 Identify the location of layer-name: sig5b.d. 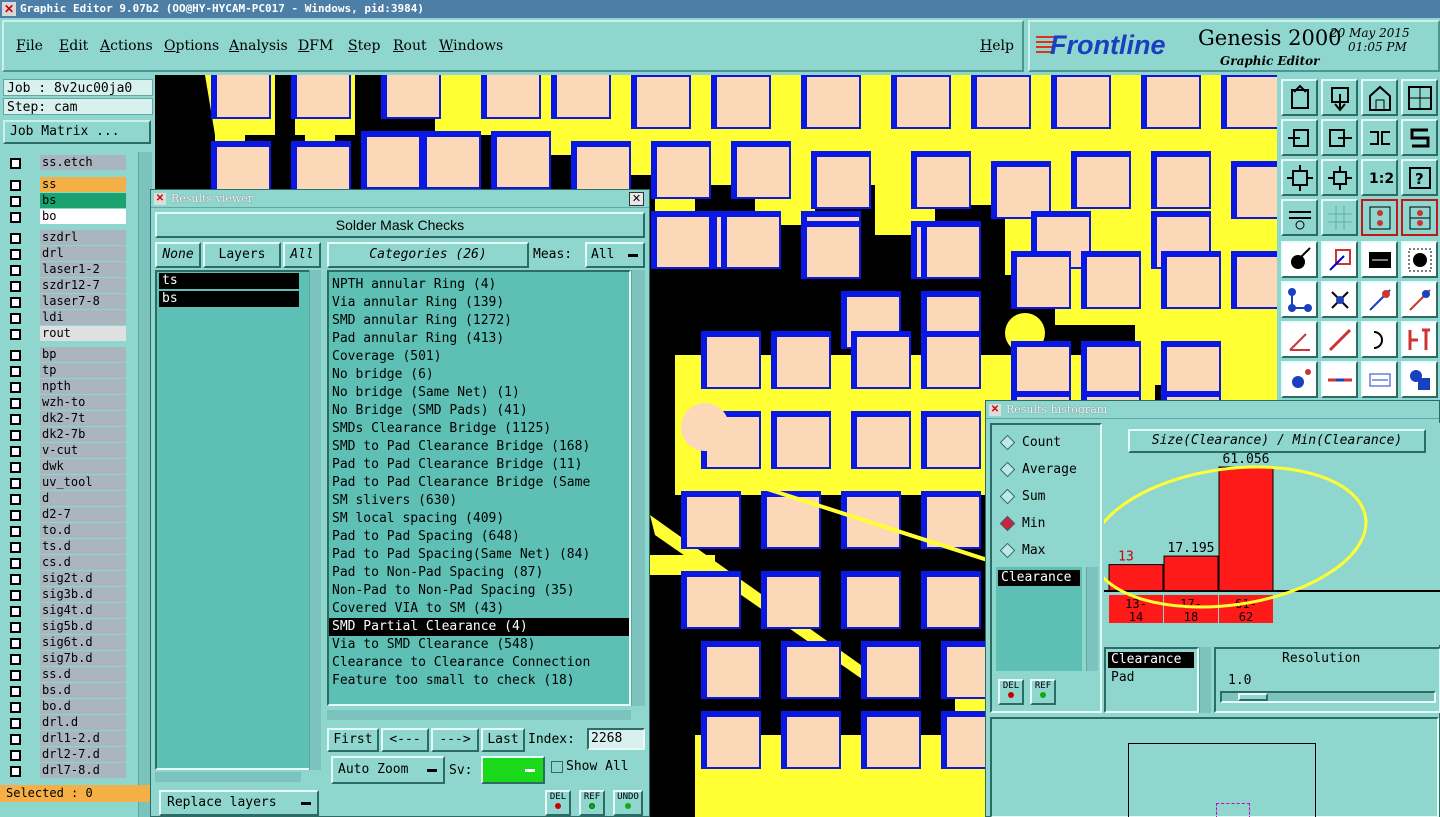
(83, 626).